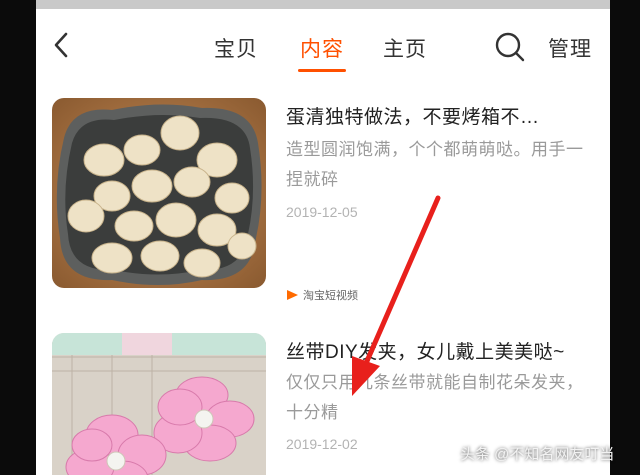 The width and height of the screenshot is (640, 475). Describe the element at coordinates (322, 48) in the screenshot. I see `tab-content: 内容` at that location.